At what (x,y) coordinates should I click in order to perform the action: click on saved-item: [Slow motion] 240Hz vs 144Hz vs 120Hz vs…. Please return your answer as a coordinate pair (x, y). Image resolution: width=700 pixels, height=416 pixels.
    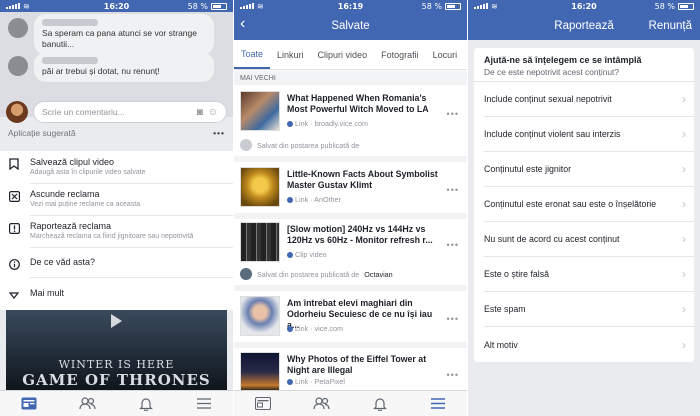
    Looking at the image, I should click on (350, 246).